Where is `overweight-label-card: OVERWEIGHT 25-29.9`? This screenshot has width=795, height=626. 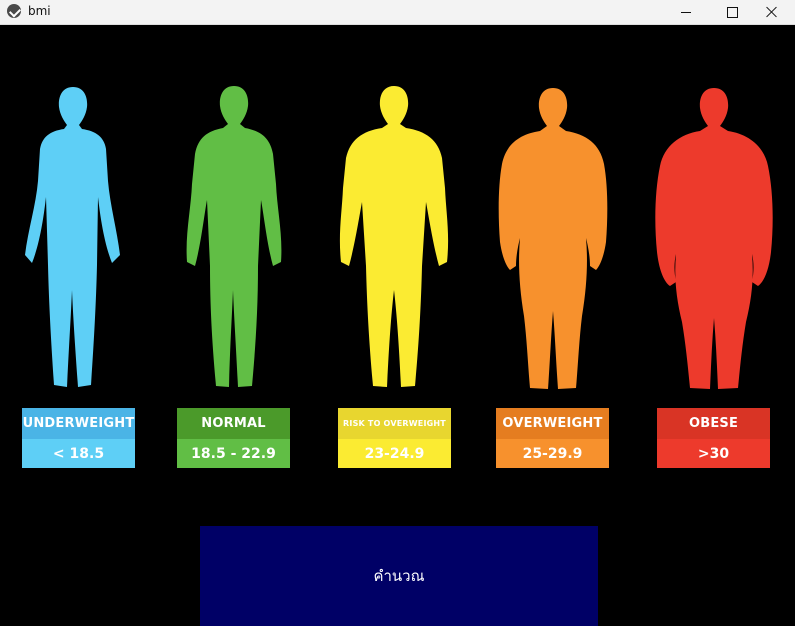 overweight-label-card: OVERWEIGHT 25-29.9 is located at coordinates (552, 438).